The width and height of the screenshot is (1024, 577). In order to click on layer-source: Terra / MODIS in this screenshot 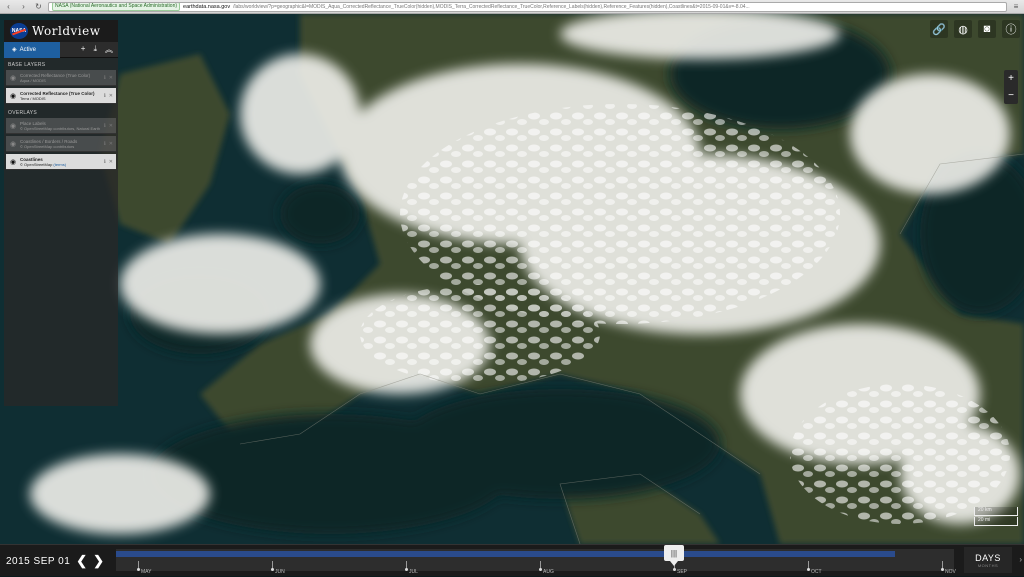, I will do `click(33, 98)`.